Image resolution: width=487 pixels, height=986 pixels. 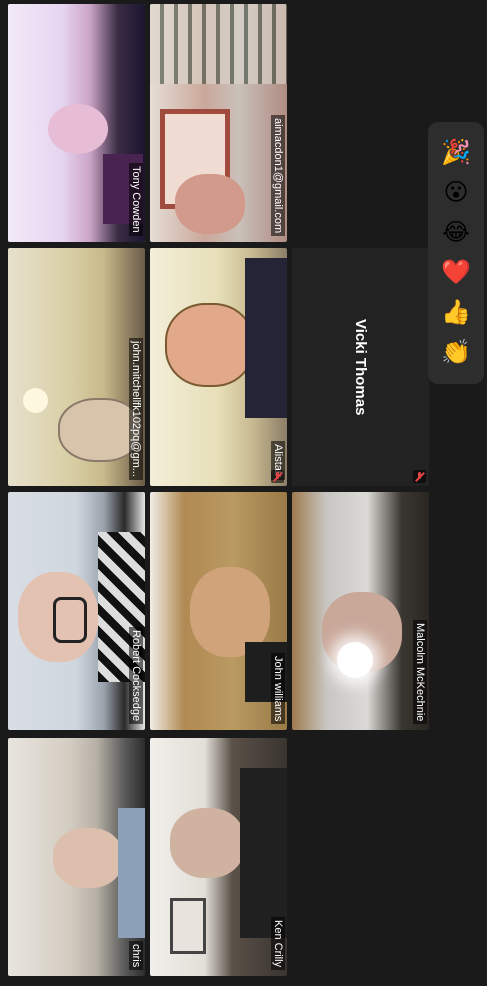 I want to click on participant-name: Tony Cowden, so click(x=136, y=199).